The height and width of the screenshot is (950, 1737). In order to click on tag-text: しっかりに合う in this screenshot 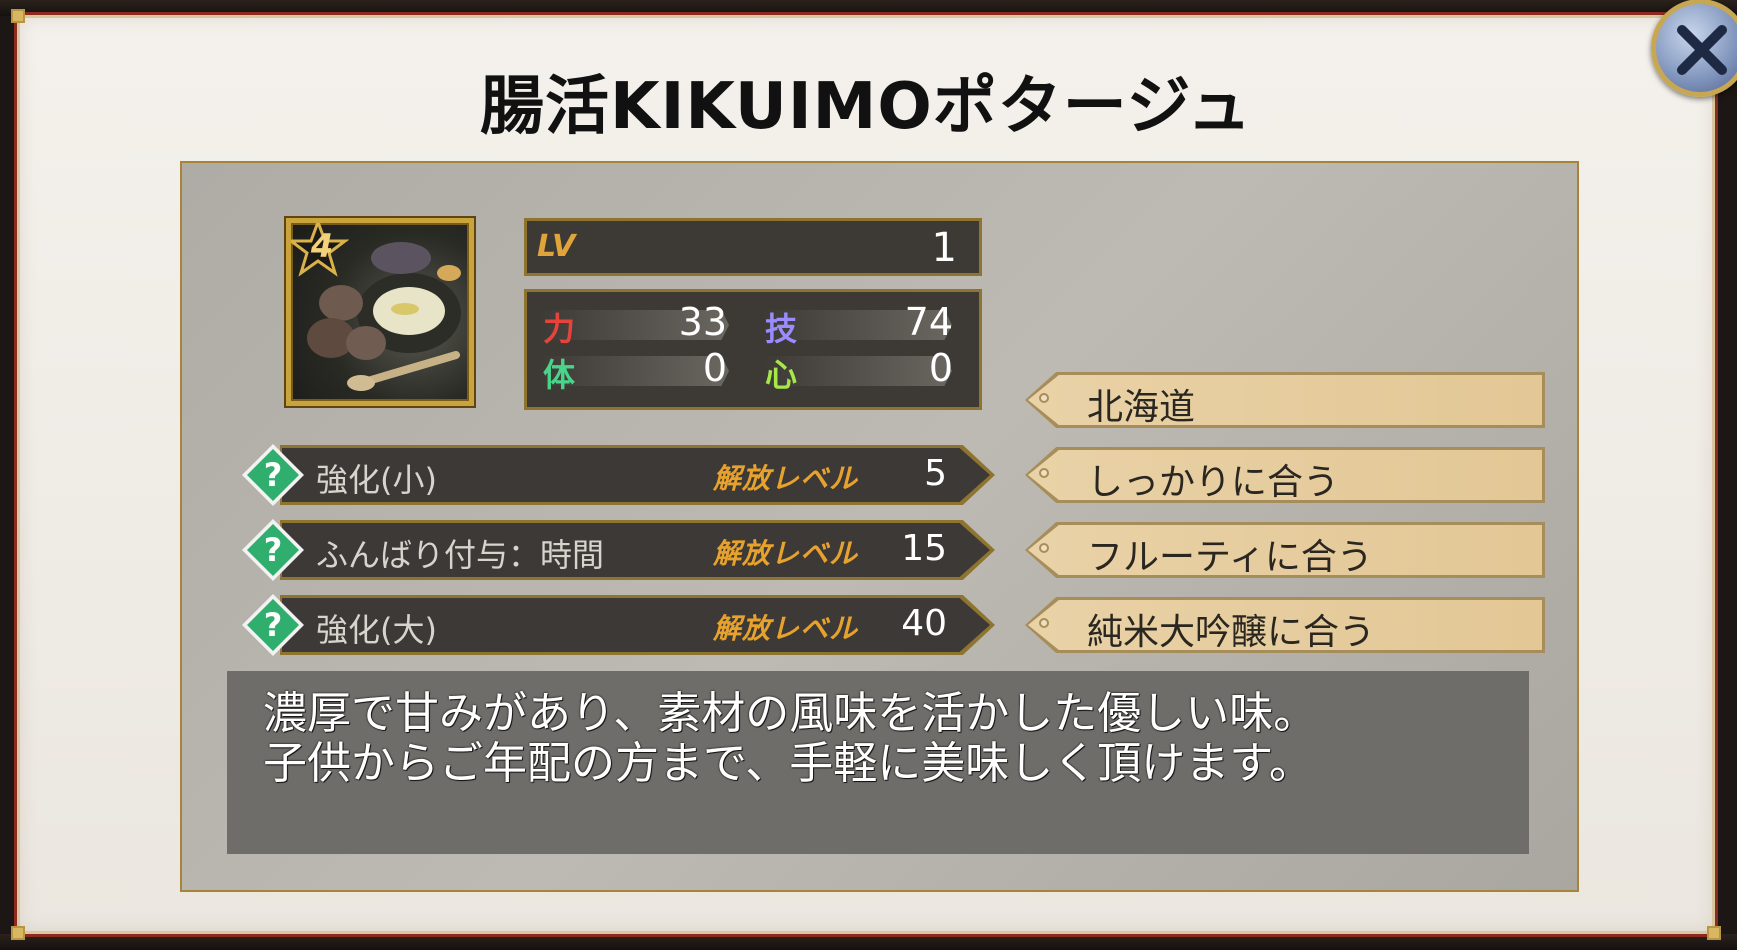, I will do `click(1213, 482)`.